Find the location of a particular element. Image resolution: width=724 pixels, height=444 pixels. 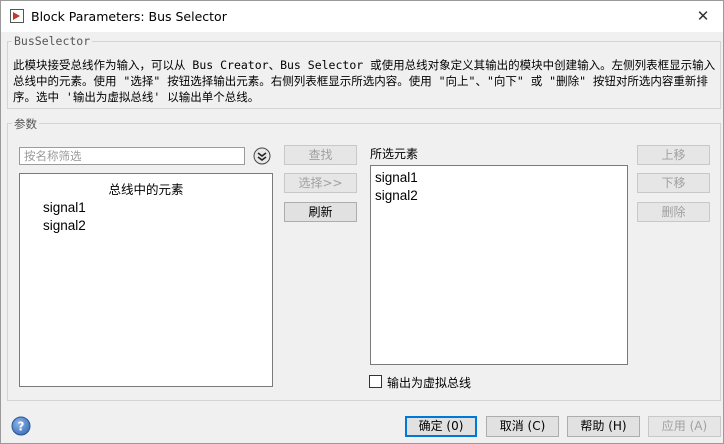

apply-button: 应用 (A) is located at coordinates (684, 426).